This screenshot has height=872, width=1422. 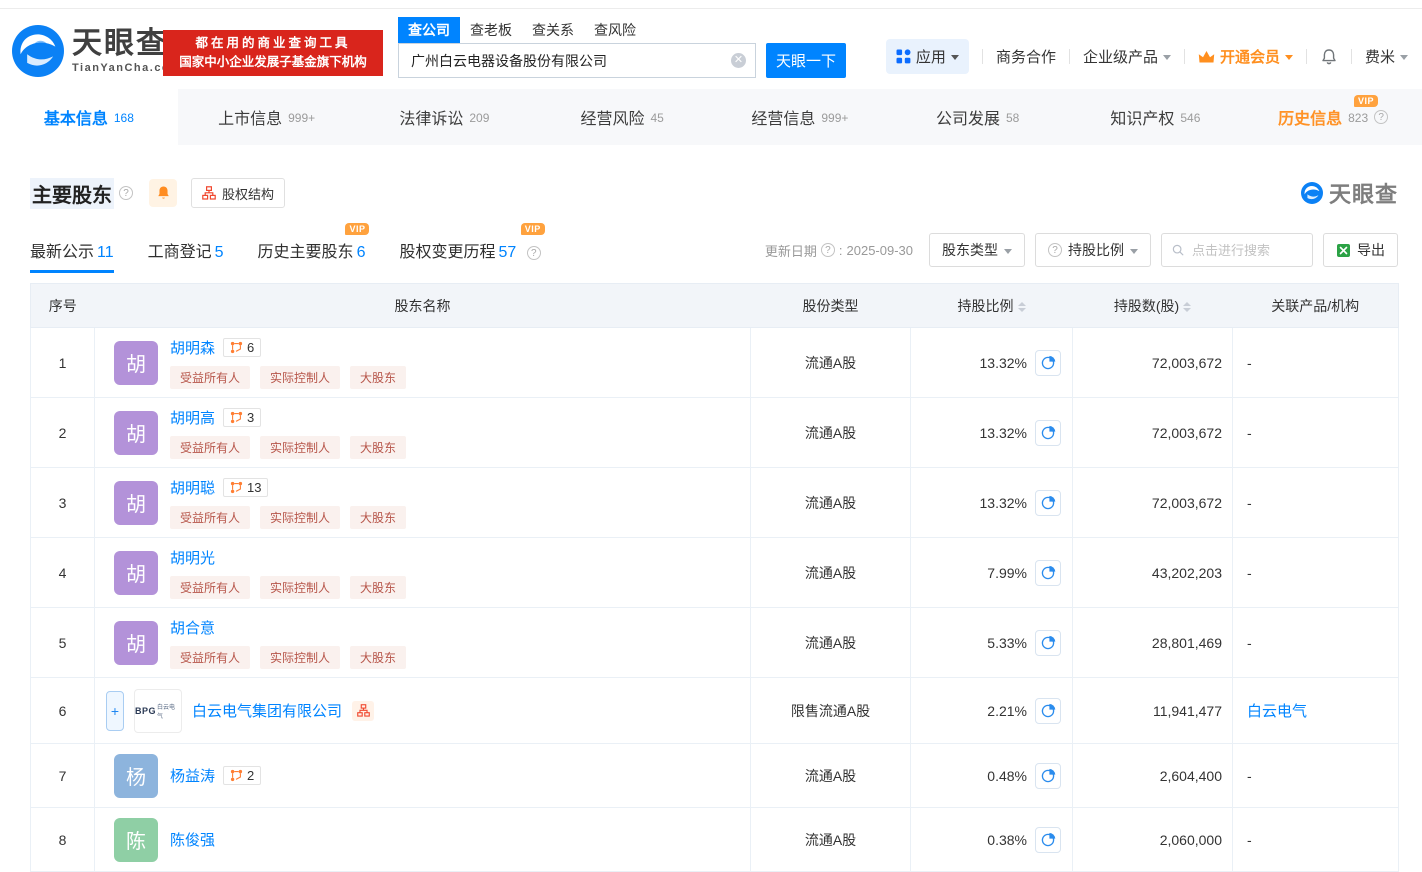 I want to click on col-header-ratio: 持股比例, so click(x=991, y=305).